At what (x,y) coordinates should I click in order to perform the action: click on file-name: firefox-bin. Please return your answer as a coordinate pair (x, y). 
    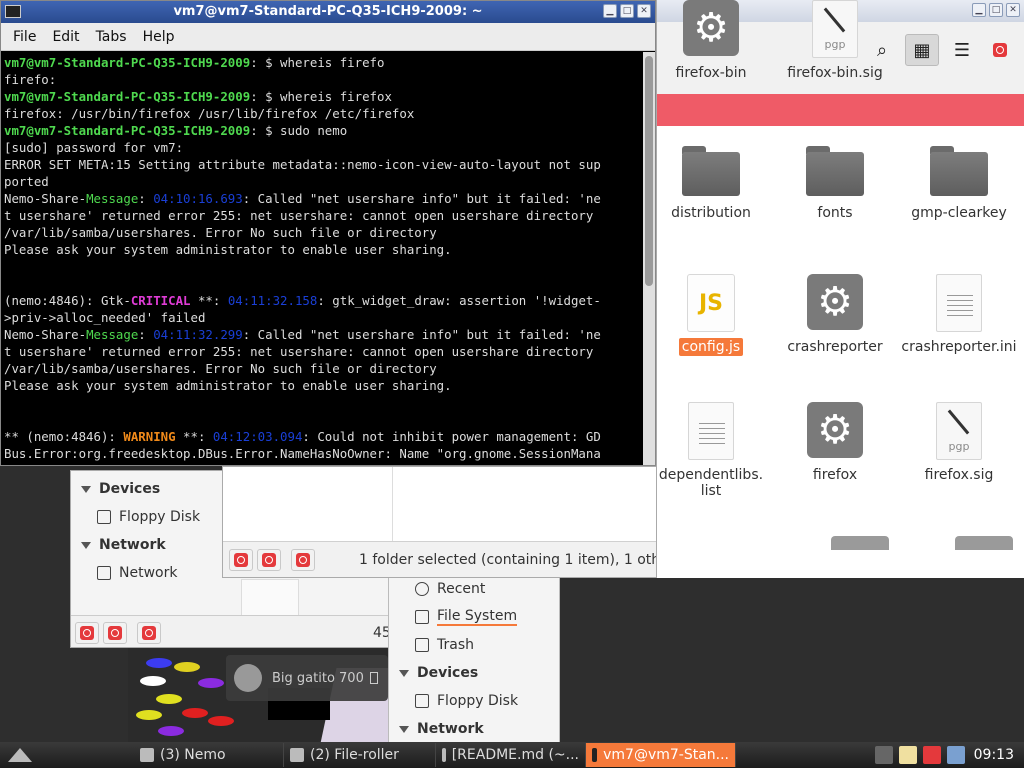
    Looking at the image, I should click on (711, 73).